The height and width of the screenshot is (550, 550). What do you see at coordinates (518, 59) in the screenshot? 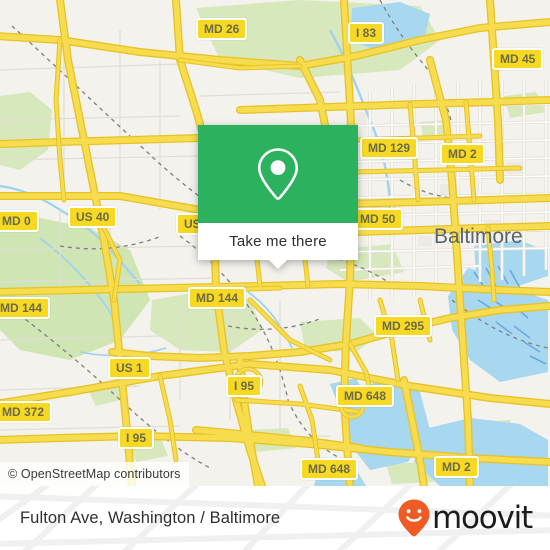
I see `road-shield: MD 45` at bounding box center [518, 59].